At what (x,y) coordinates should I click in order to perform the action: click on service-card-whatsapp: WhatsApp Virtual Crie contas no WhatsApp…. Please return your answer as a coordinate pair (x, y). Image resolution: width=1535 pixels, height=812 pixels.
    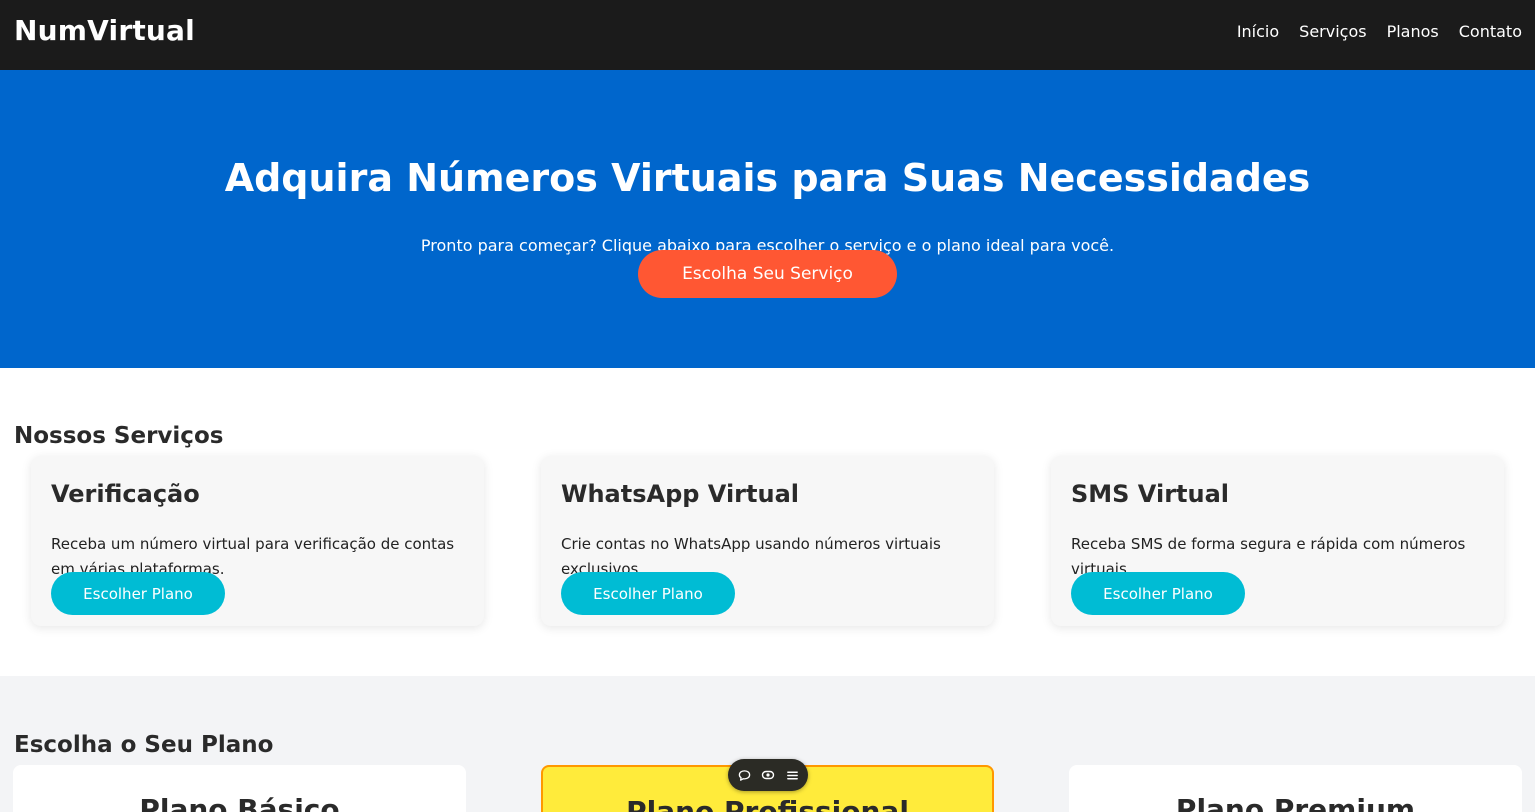
    Looking at the image, I should click on (767, 541).